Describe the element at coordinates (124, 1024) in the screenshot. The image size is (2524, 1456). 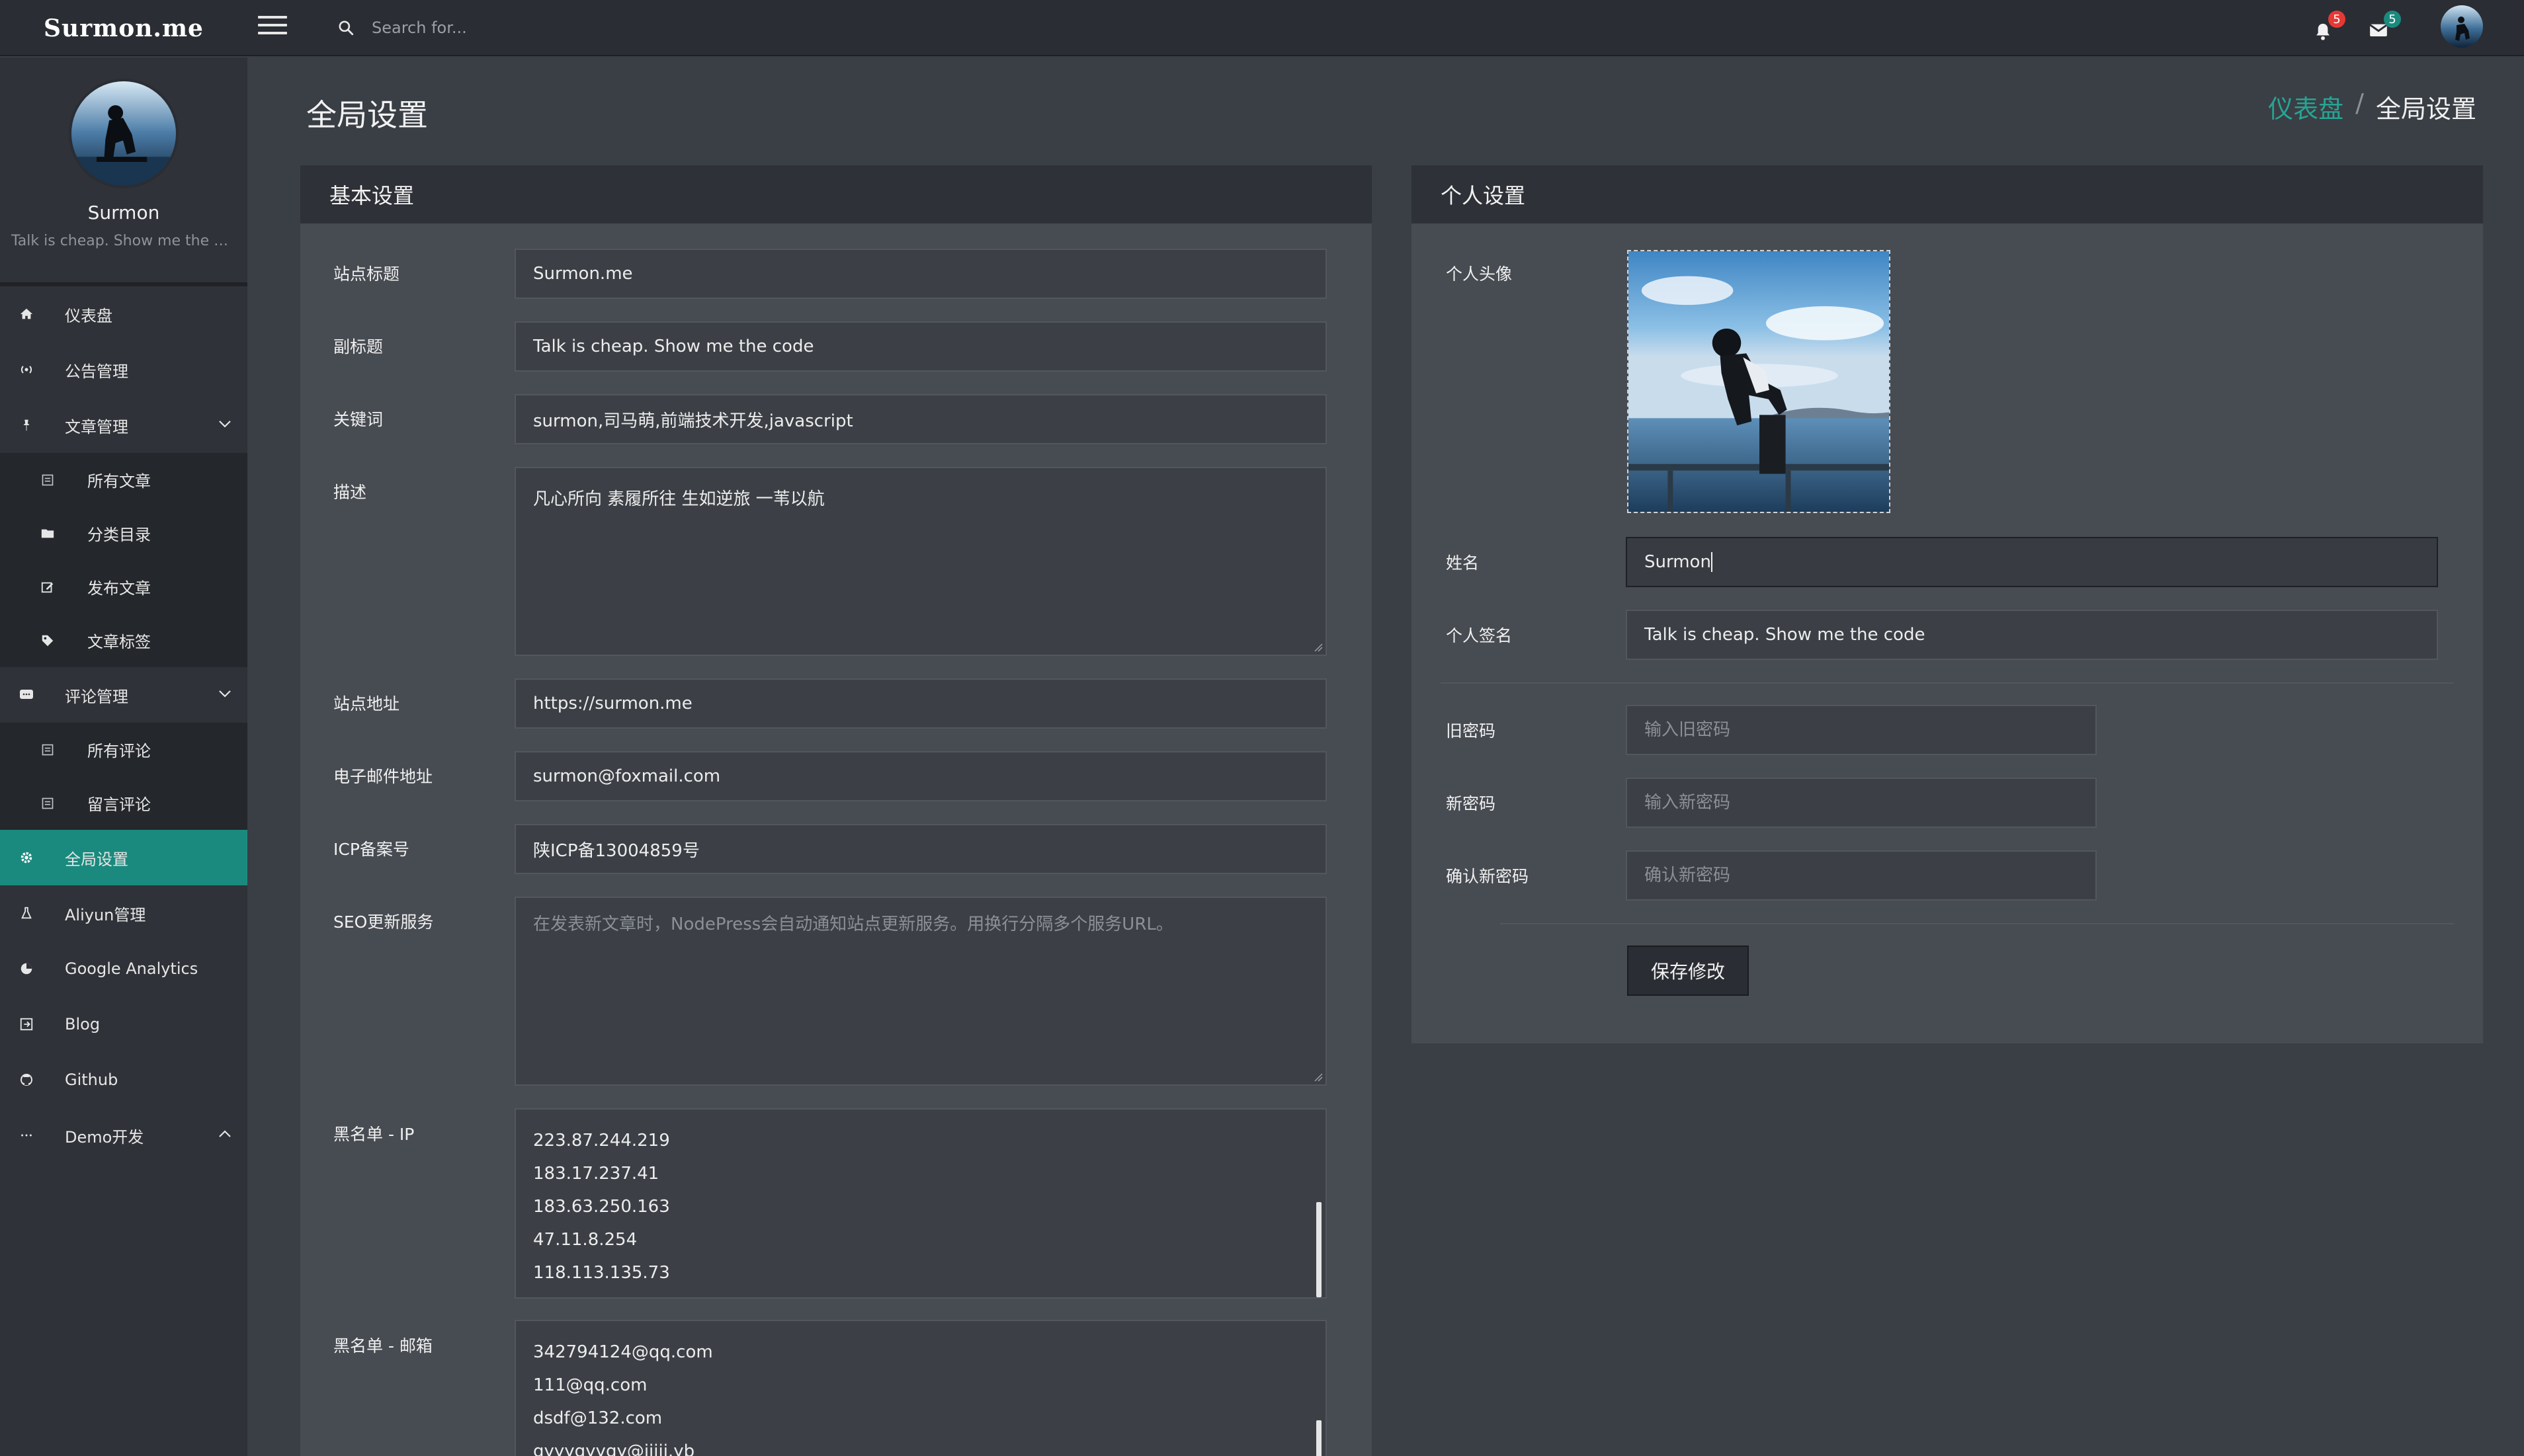
I see `sidebar-item-blog: Blog` at that location.